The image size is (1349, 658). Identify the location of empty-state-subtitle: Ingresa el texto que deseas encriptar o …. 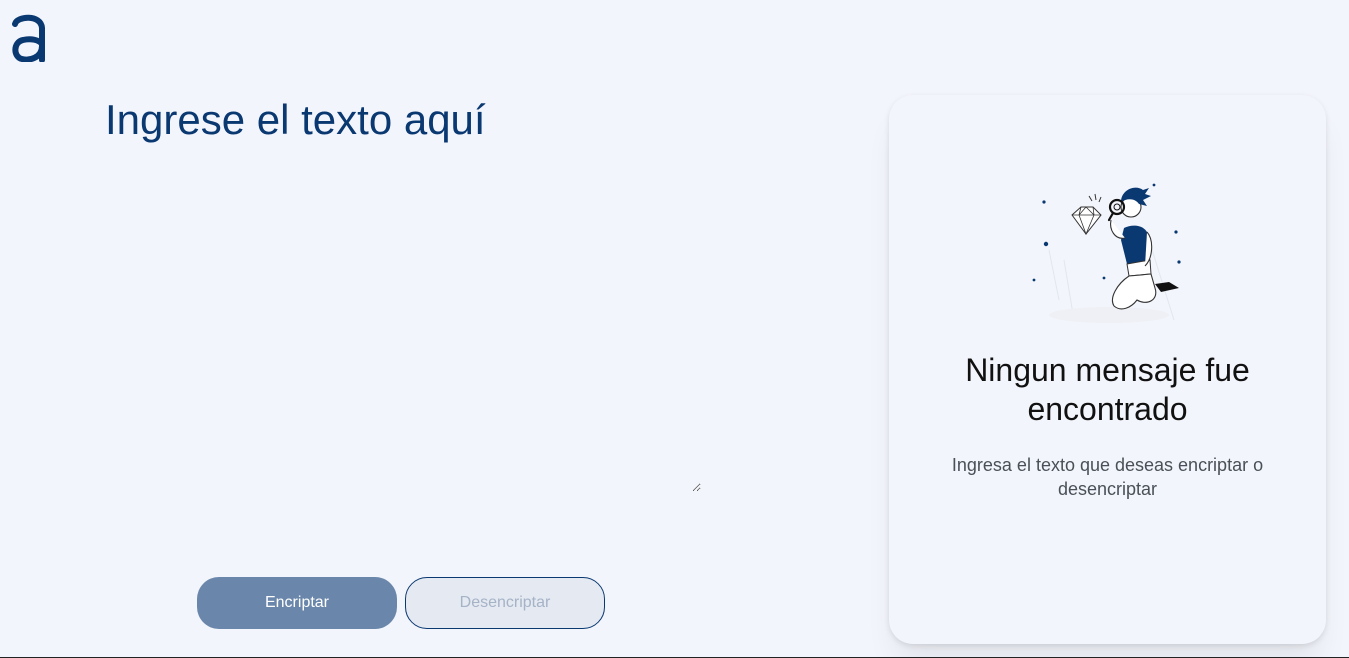
(1107, 477).